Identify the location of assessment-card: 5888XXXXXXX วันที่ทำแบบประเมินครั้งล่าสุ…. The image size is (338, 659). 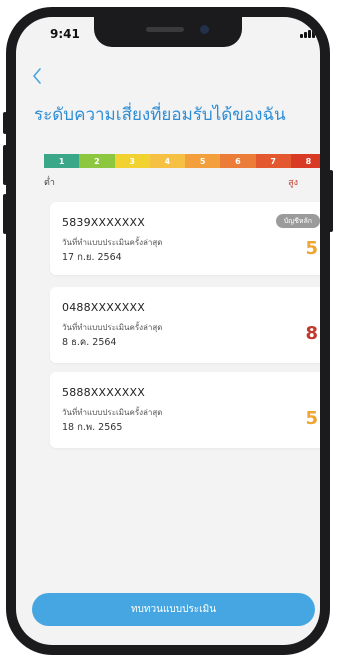
(185, 410).